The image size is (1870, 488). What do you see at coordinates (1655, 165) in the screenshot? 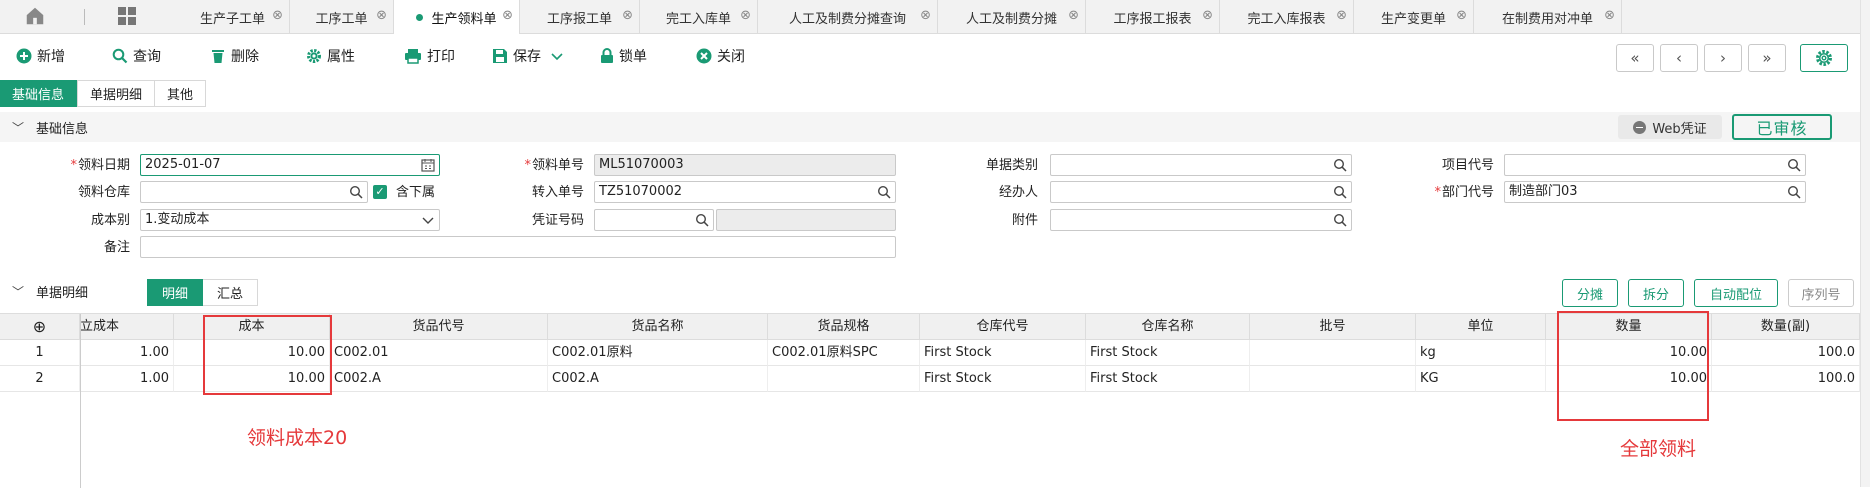
I see `project-field` at bounding box center [1655, 165].